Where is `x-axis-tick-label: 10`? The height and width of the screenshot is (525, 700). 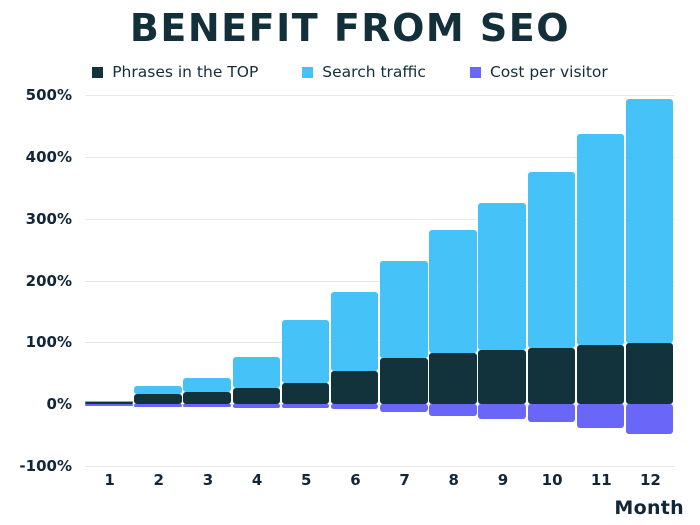 x-axis-tick-label: 10 is located at coordinates (552, 480).